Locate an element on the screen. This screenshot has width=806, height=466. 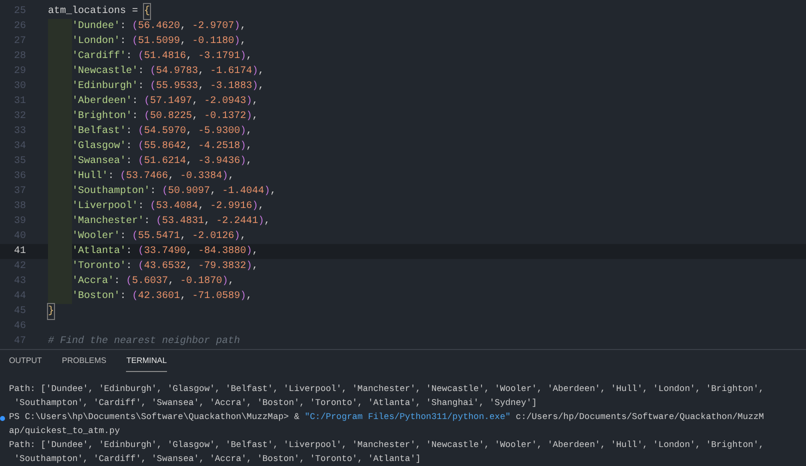
panel-tab: OUTPUT is located at coordinates (25, 363).